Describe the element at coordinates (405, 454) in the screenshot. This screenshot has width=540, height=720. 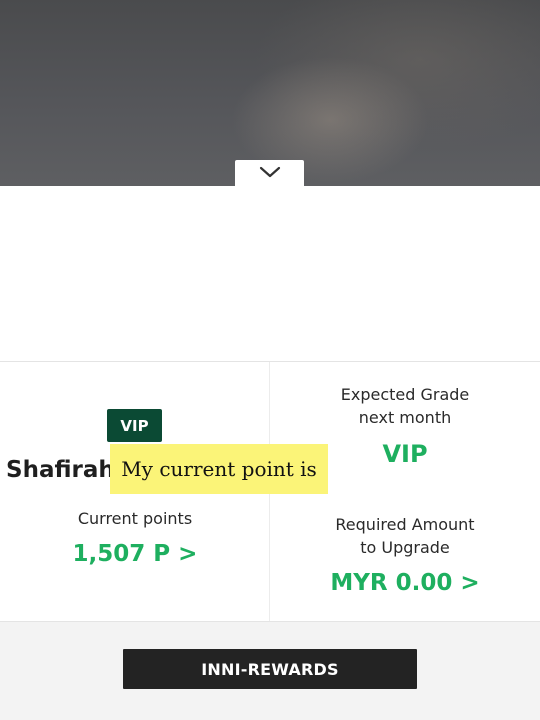
I see `expected-grade-value: VIP` at that location.